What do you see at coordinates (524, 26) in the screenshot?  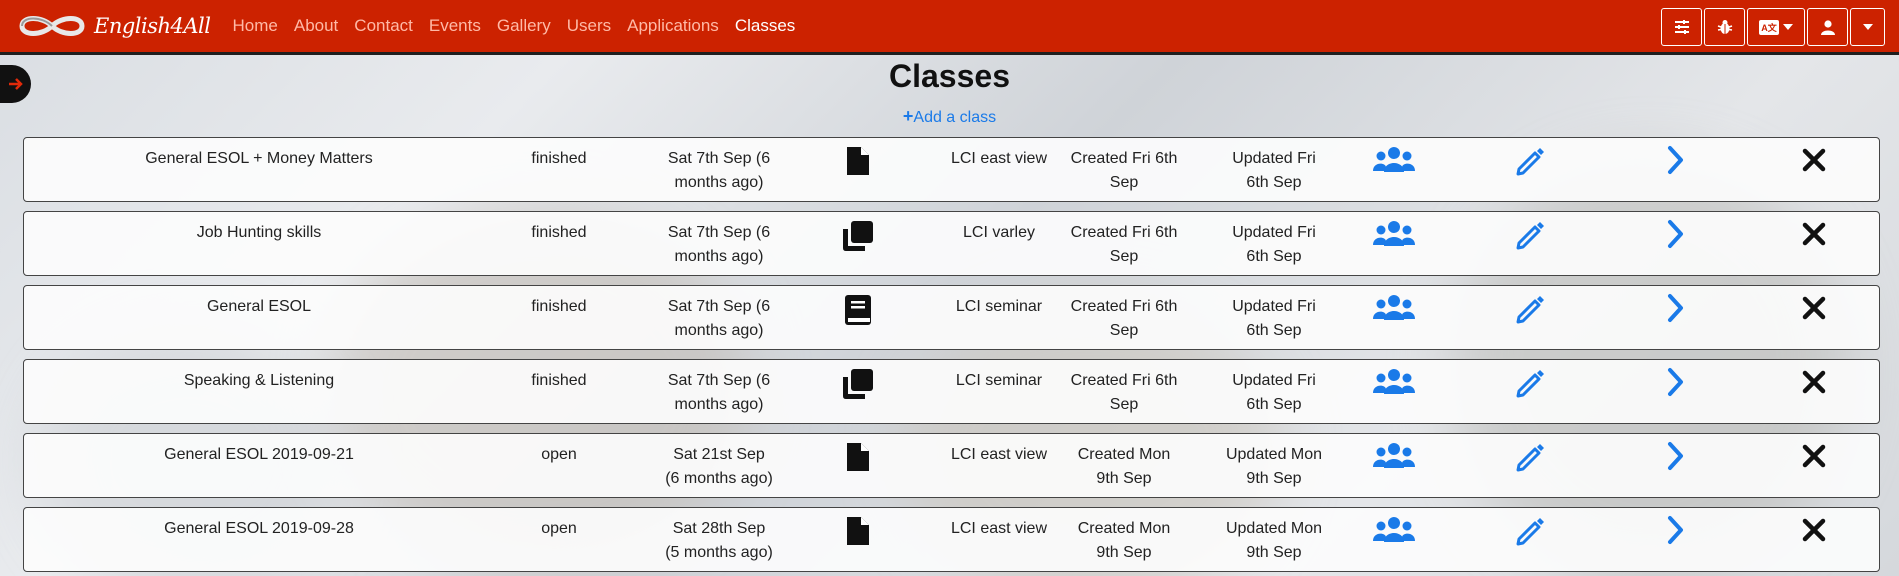 I see `nav-link-gallery: Gallery` at bounding box center [524, 26].